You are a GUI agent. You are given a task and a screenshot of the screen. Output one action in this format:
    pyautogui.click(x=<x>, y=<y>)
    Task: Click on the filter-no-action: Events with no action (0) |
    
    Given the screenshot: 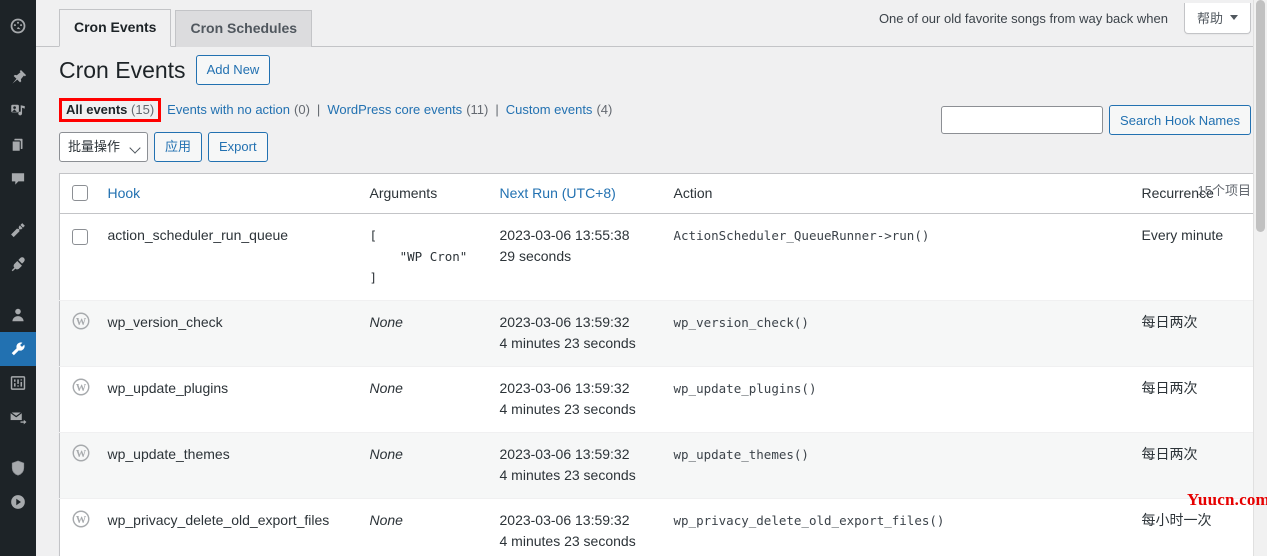 What is the action you would take?
    pyautogui.click(x=247, y=109)
    